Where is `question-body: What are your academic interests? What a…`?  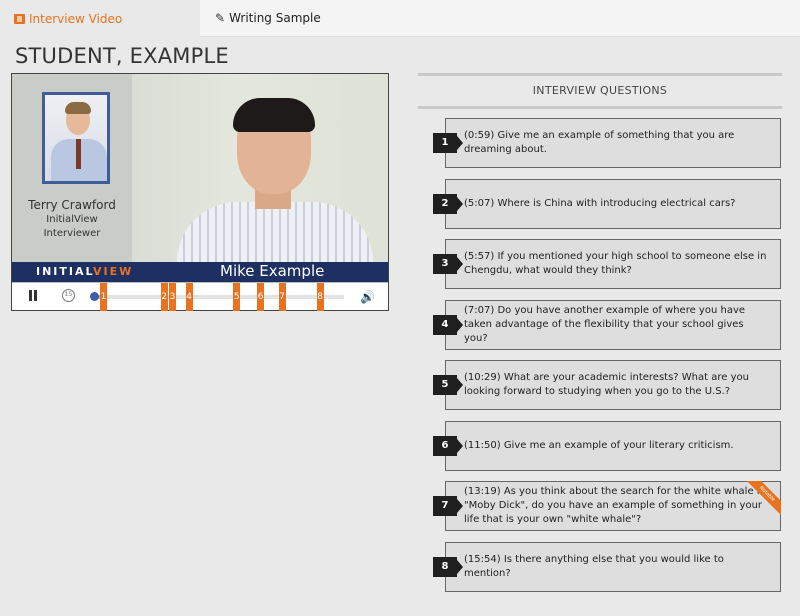
question-body: What are your academic interests? What a… is located at coordinates (606, 384).